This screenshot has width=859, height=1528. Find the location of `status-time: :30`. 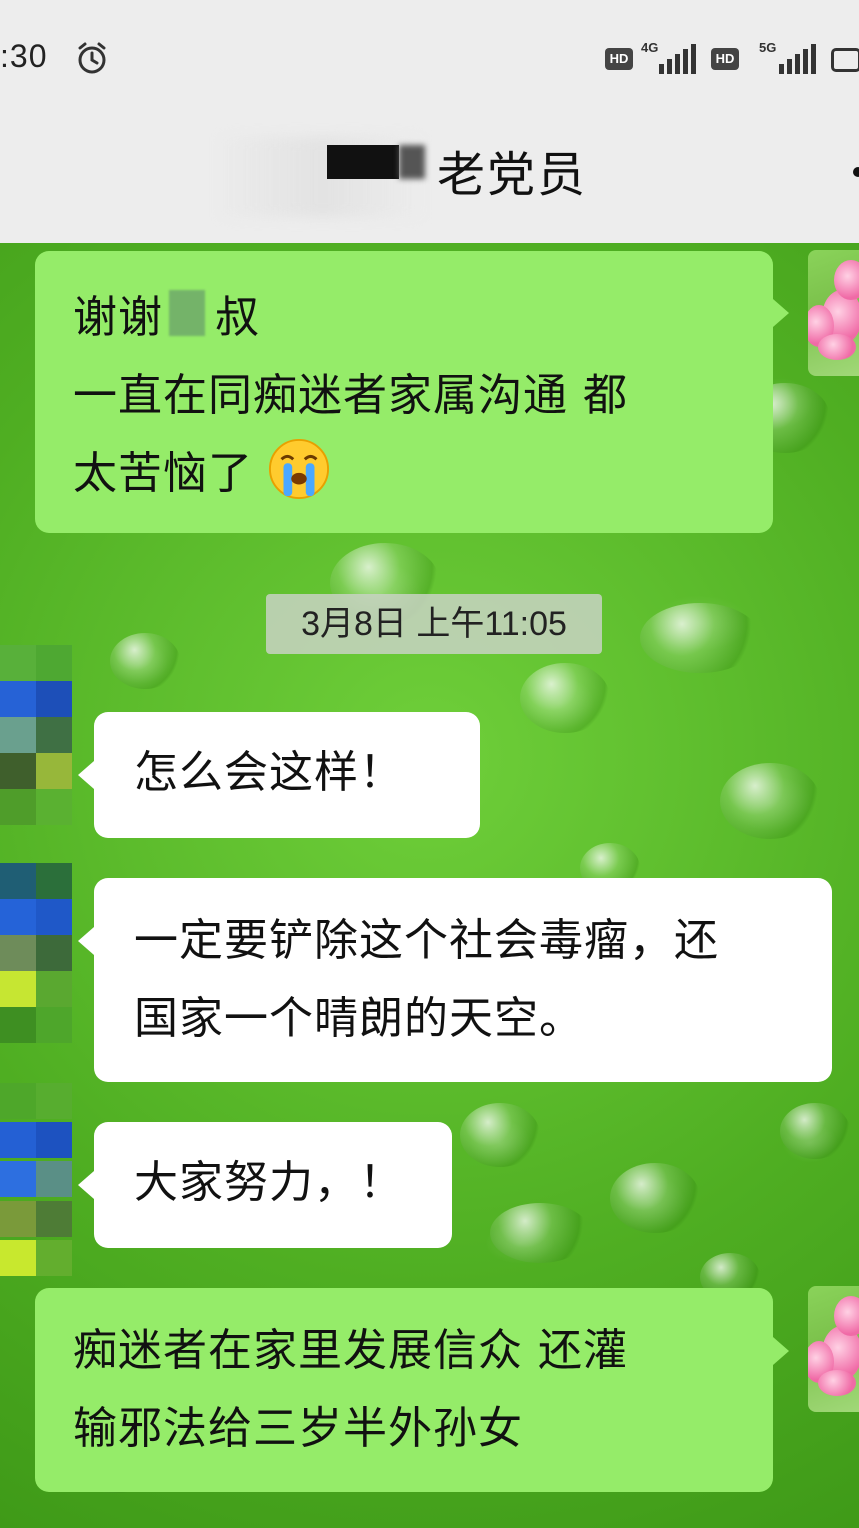

status-time: :30 is located at coordinates (24, 56).